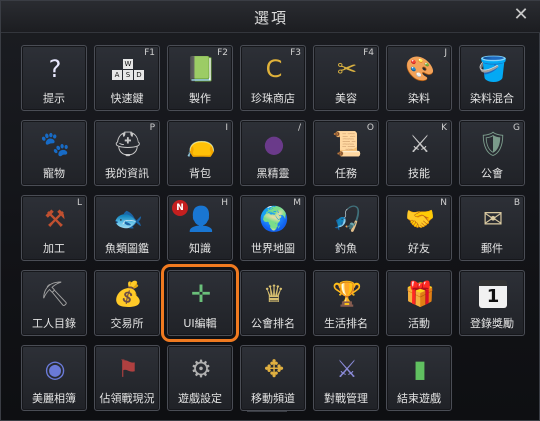 Image resolution: width=540 pixels, height=421 pixels. Describe the element at coordinates (419, 248) in the screenshot. I see `tile-label: 好友` at that location.